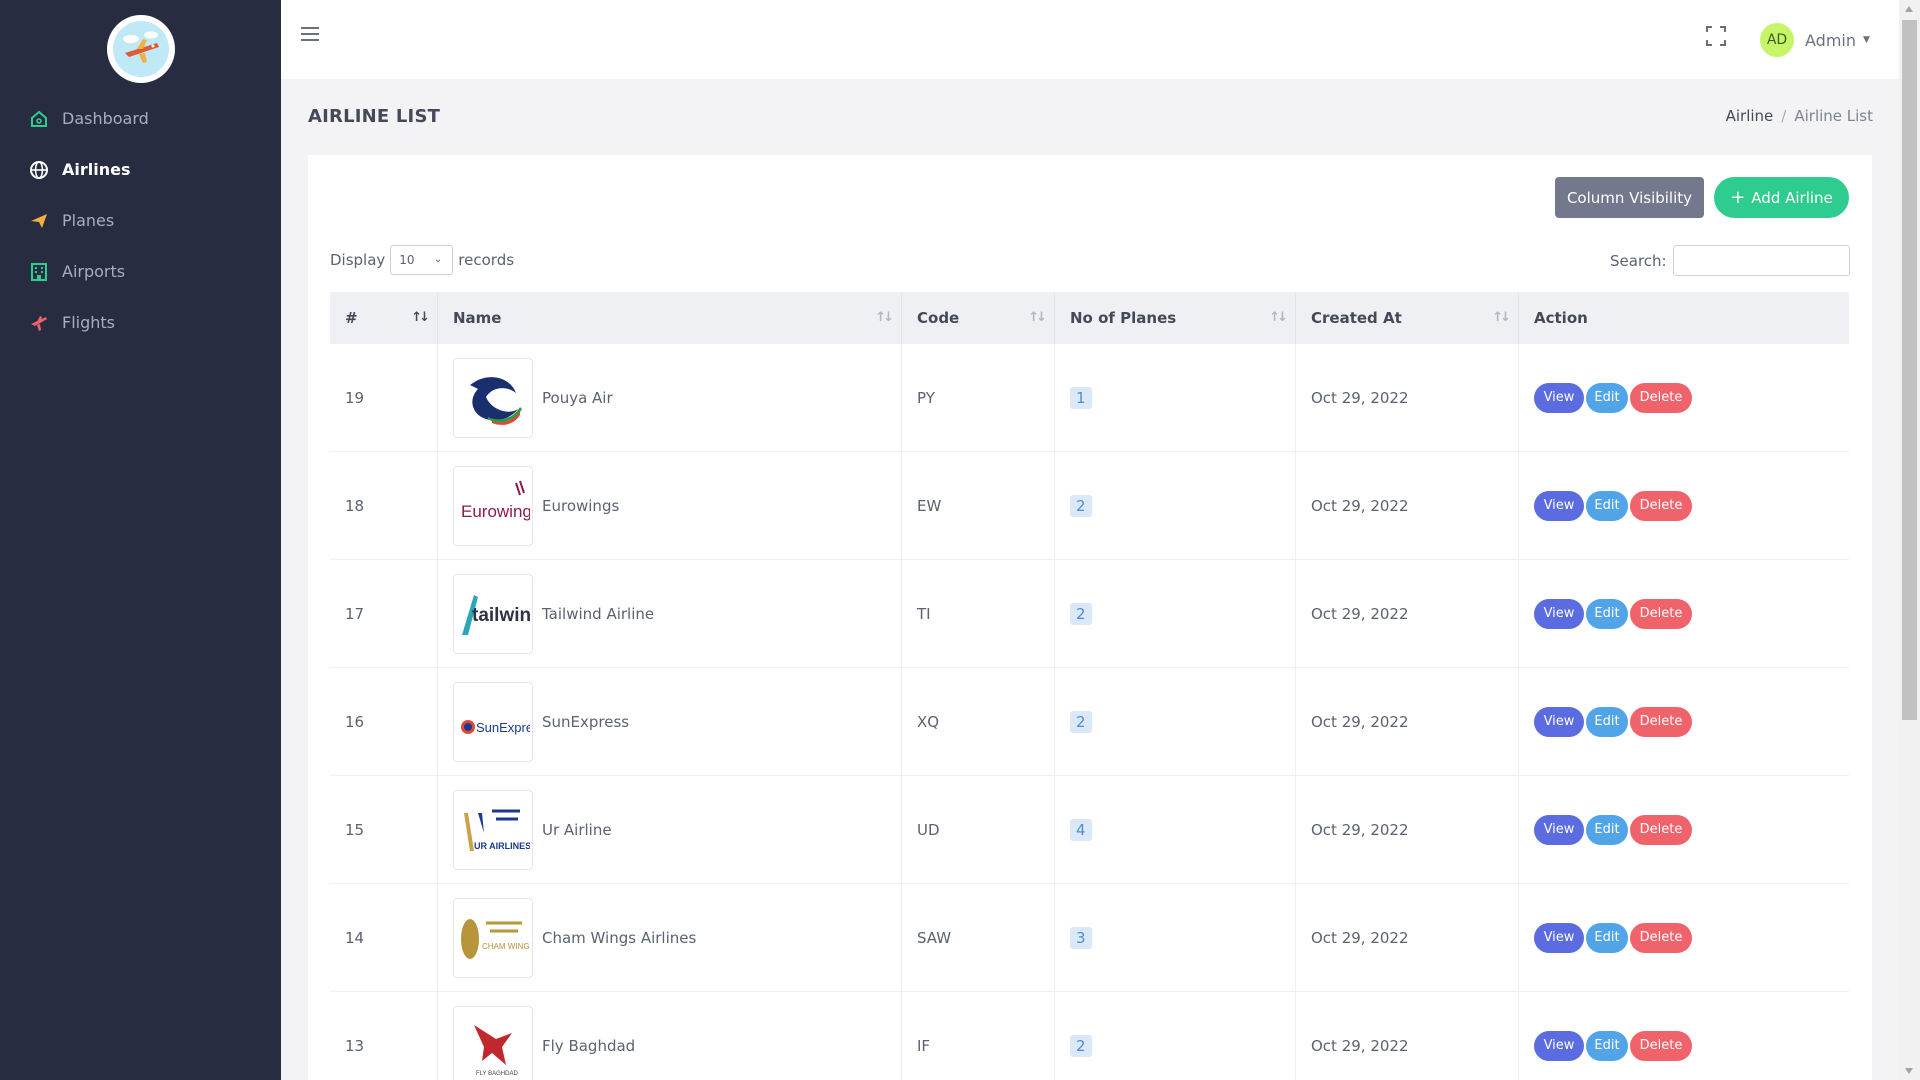  What do you see at coordinates (384, 1036) in the screenshot?
I see `cell-id: 13` at bounding box center [384, 1036].